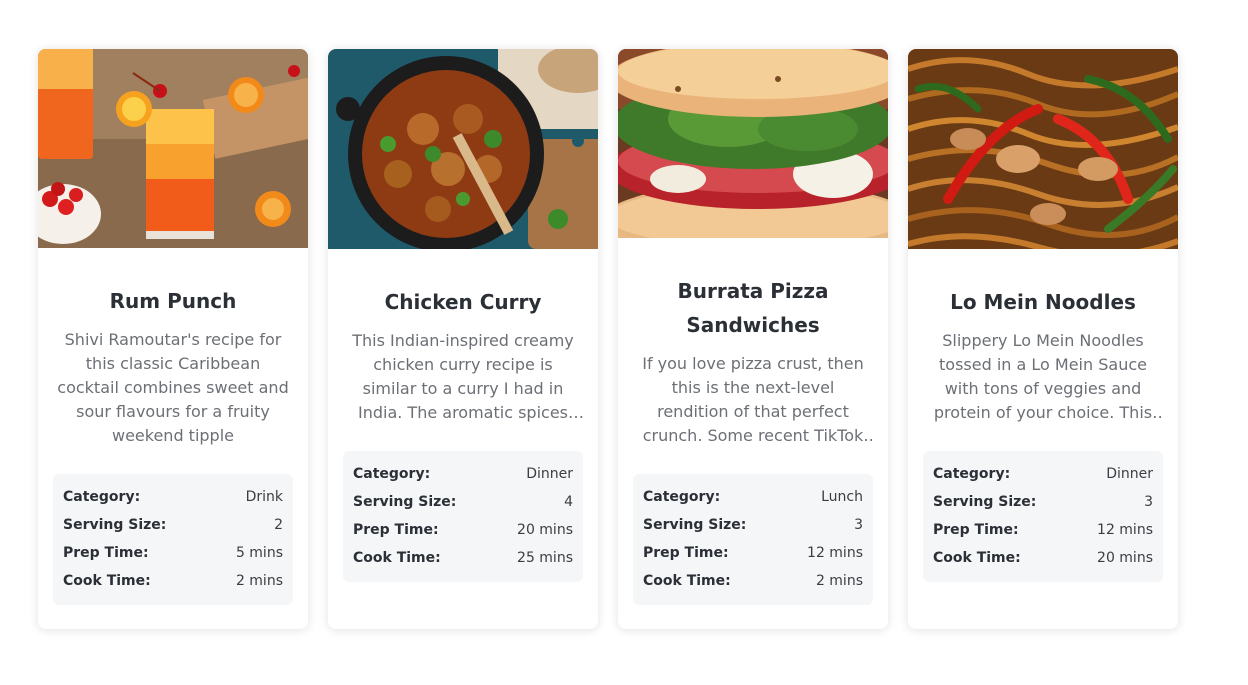  What do you see at coordinates (463, 530) in the screenshot?
I see `info-row-prep-time: Prep Time: 20 mins` at bounding box center [463, 530].